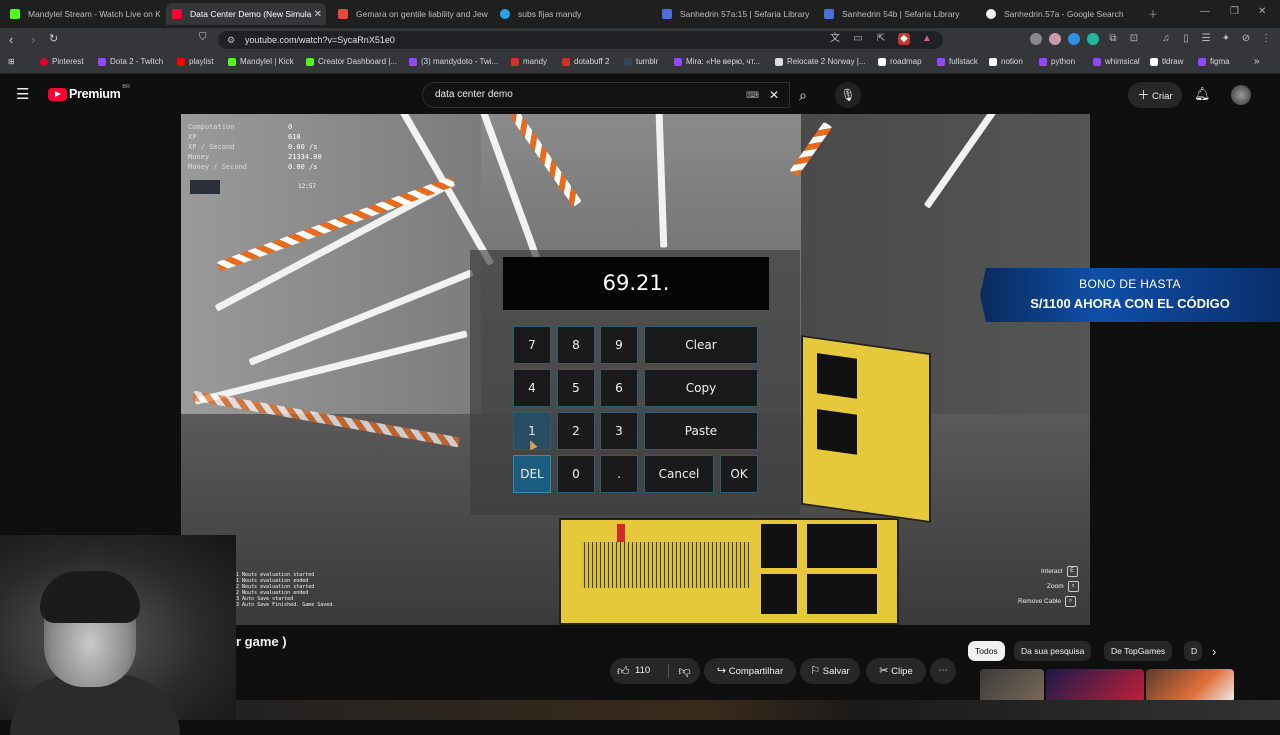 Image resolution: width=1280 pixels, height=735 pixels. I want to click on key-3: 3, so click(619, 431).